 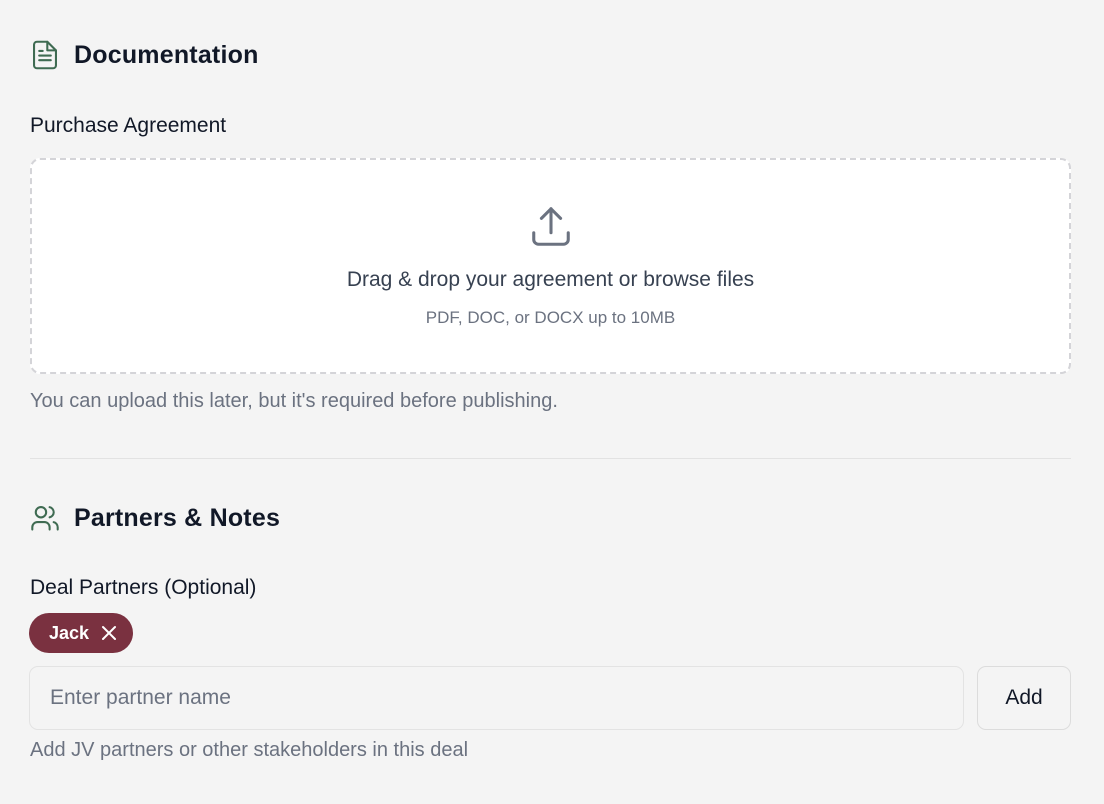 What do you see at coordinates (551, 227) in the screenshot?
I see `upload-icon` at bounding box center [551, 227].